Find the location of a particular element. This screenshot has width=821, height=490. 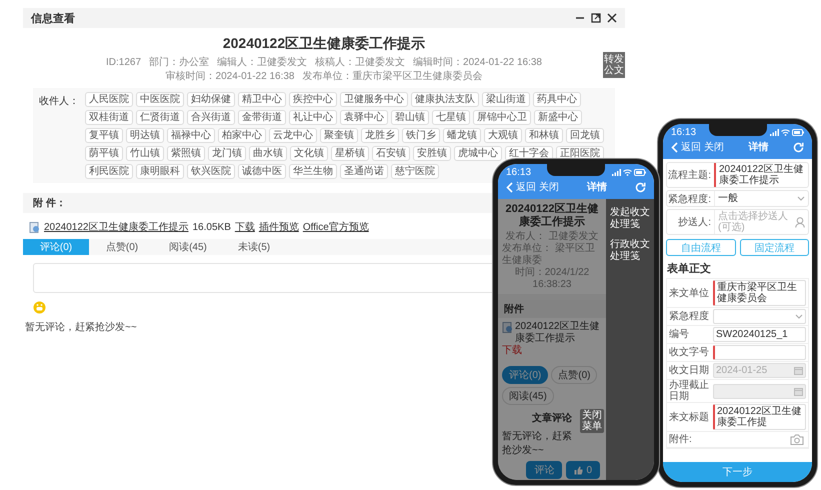

file-size: 16.05KB is located at coordinates (211, 227).